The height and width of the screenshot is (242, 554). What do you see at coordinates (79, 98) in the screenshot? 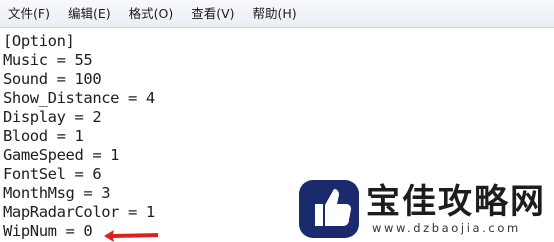
I see `text-line-show-distance: Show_Distance = 4` at bounding box center [79, 98].